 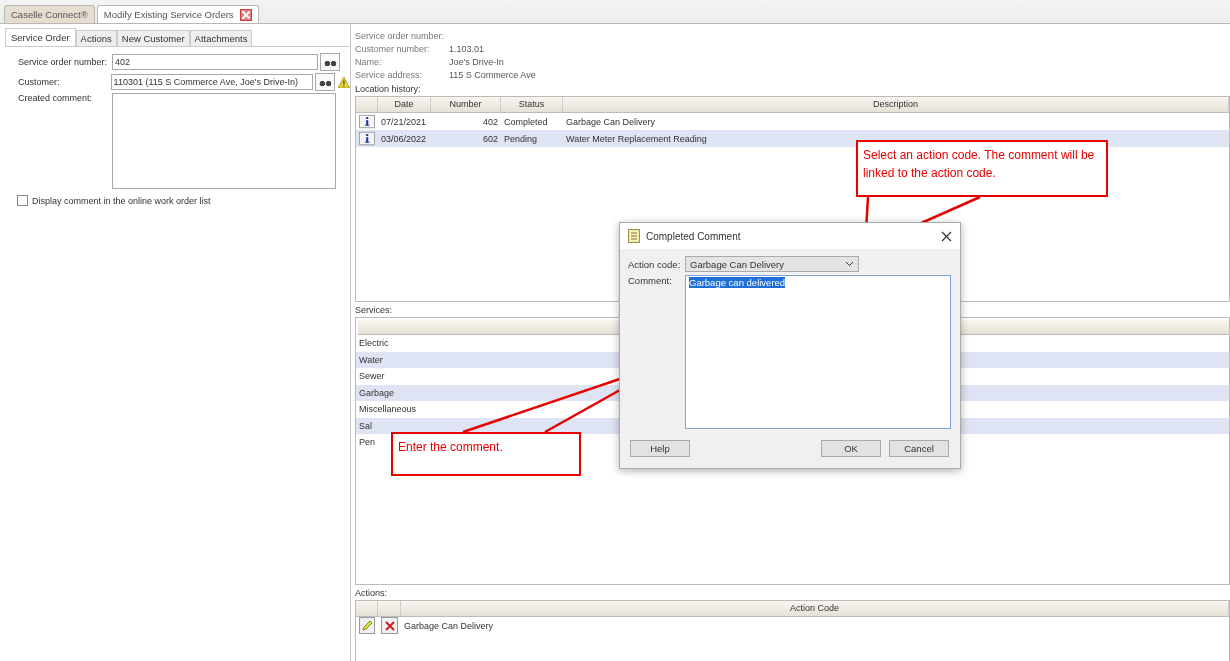 What do you see at coordinates (377, 392) in the screenshot?
I see `list-item: Garbage` at bounding box center [377, 392].